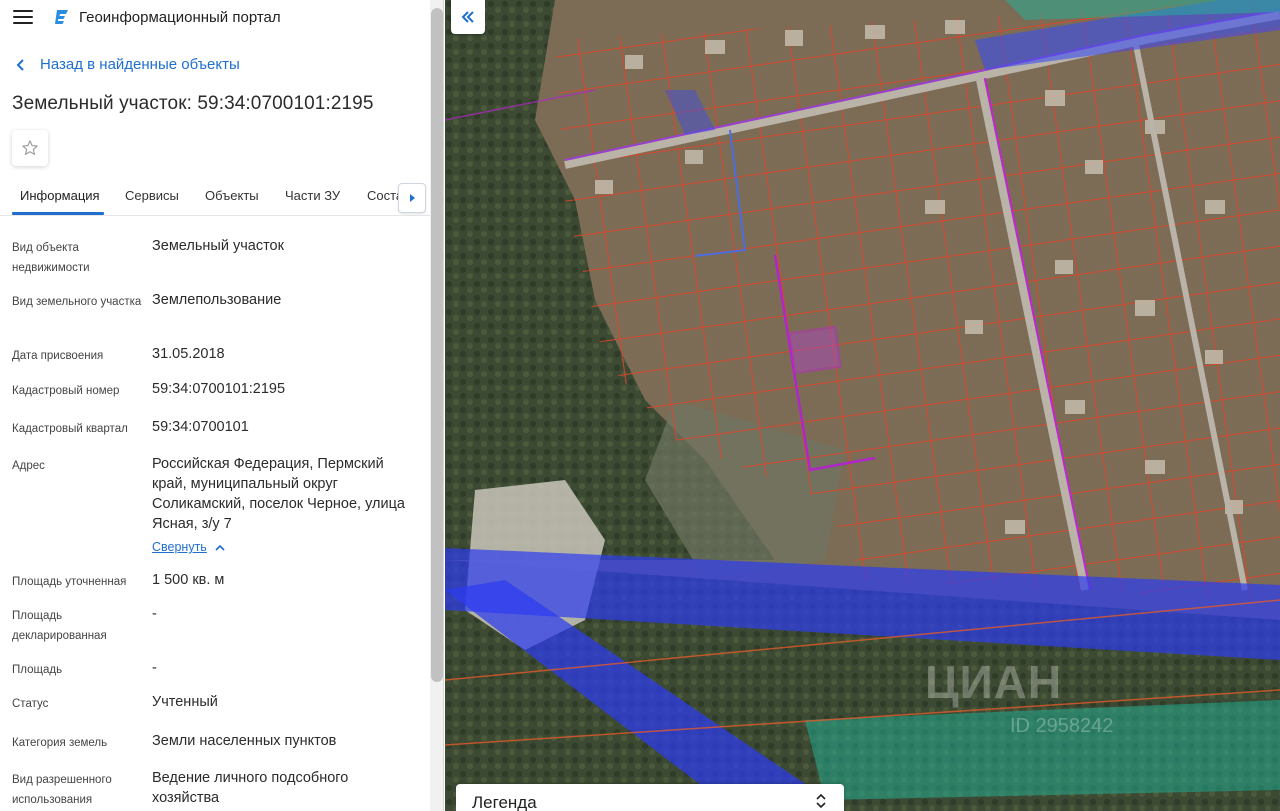 The height and width of the screenshot is (811, 1280). I want to click on field-label: Площадь декларированная, so click(59, 626).